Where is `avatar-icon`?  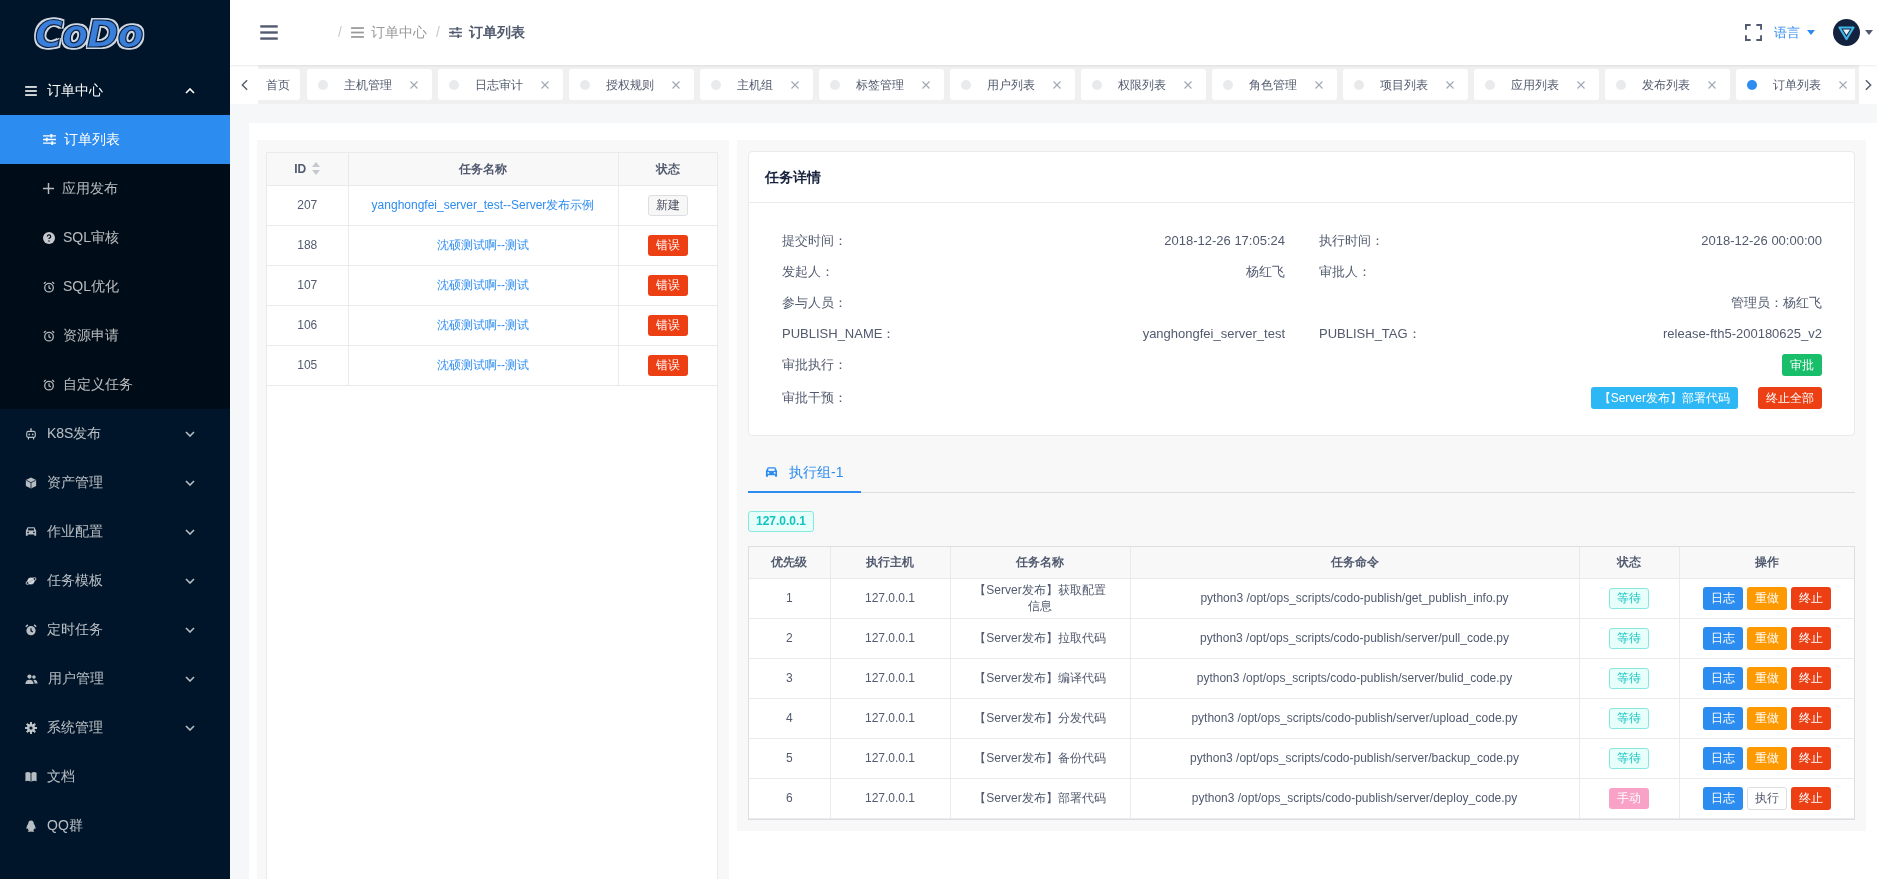
avatar-icon is located at coordinates (1846, 32).